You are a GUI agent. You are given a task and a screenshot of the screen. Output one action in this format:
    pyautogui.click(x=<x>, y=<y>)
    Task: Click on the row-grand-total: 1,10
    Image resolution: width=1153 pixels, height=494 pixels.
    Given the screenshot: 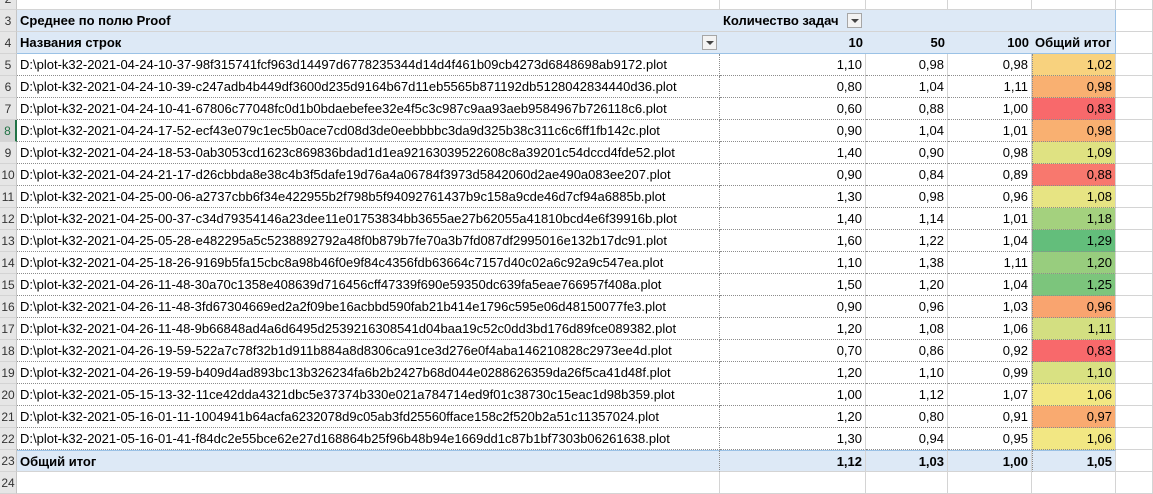 What is the action you would take?
    pyautogui.click(x=1074, y=373)
    